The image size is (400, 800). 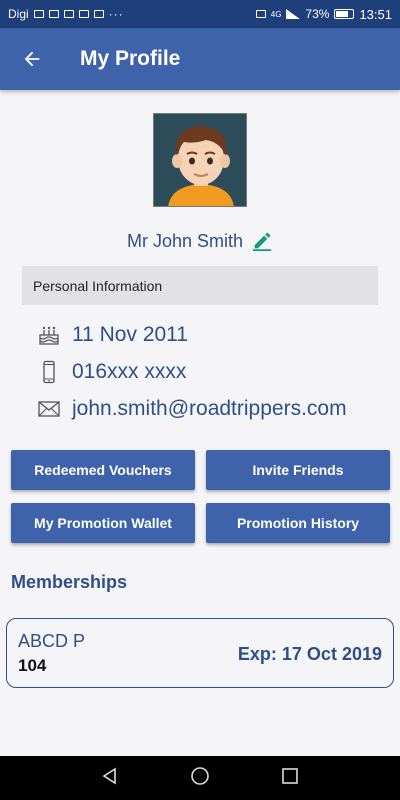 What do you see at coordinates (375, 14) in the screenshot?
I see `clock: 13:51` at bounding box center [375, 14].